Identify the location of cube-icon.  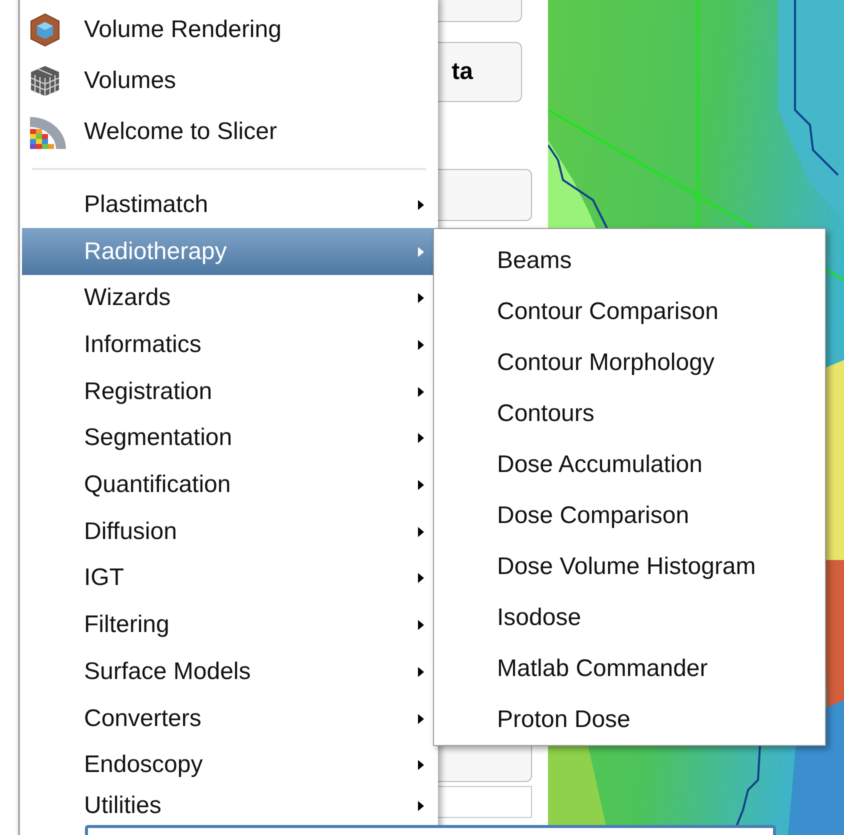
(45, 29).